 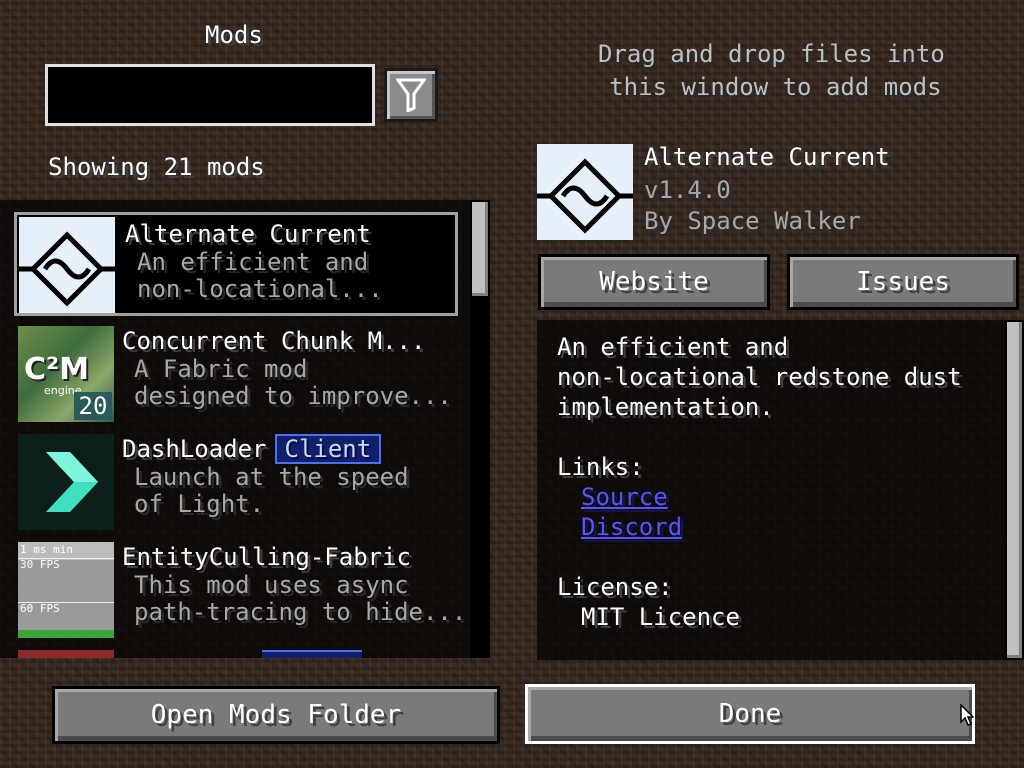 What do you see at coordinates (480, 249) in the screenshot?
I see `list-scrollbar-thumb` at bounding box center [480, 249].